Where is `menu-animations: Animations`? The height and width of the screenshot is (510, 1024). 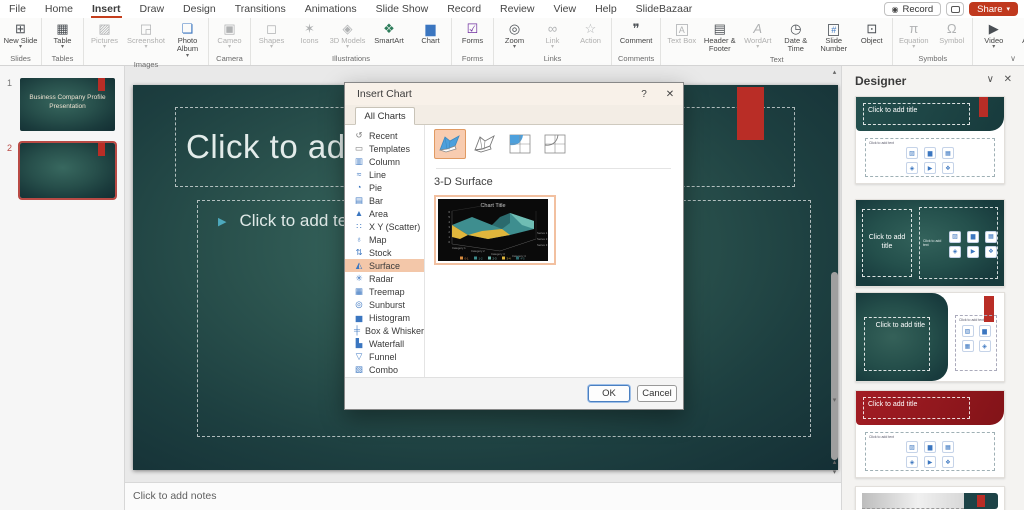 menu-animations: Animations is located at coordinates (331, 9).